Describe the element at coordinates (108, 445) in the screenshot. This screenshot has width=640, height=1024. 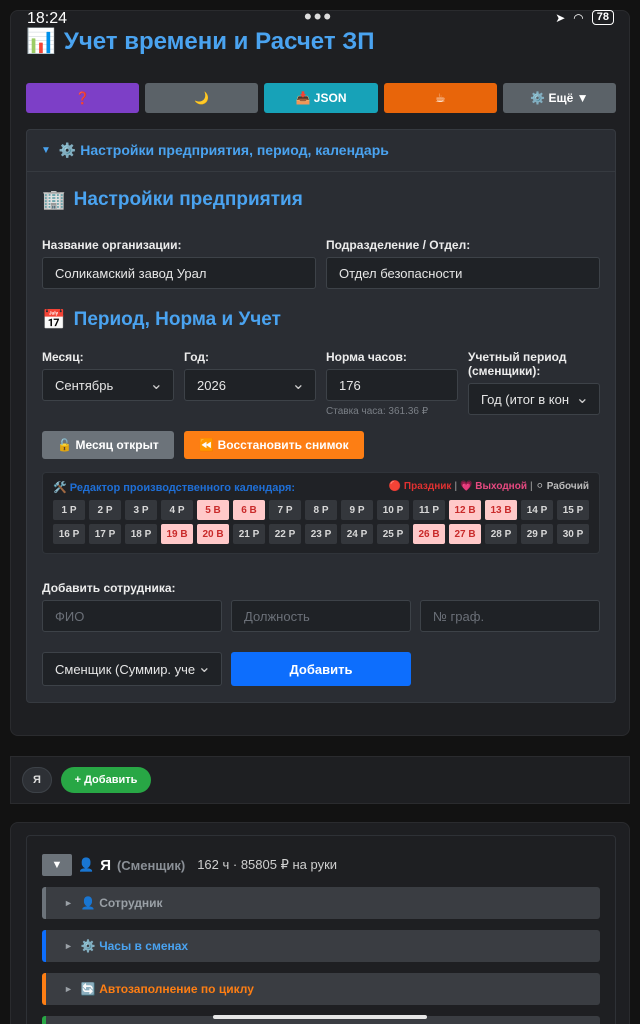
I see `month-open-button: 🔓 Месяц открыт` at that location.